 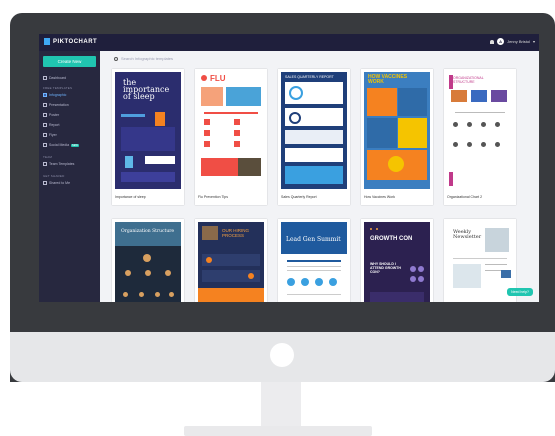 What do you see at coordinates (45, 105) in the screenshot?
I see `presentation-icon` at bounding box center [45, 105].